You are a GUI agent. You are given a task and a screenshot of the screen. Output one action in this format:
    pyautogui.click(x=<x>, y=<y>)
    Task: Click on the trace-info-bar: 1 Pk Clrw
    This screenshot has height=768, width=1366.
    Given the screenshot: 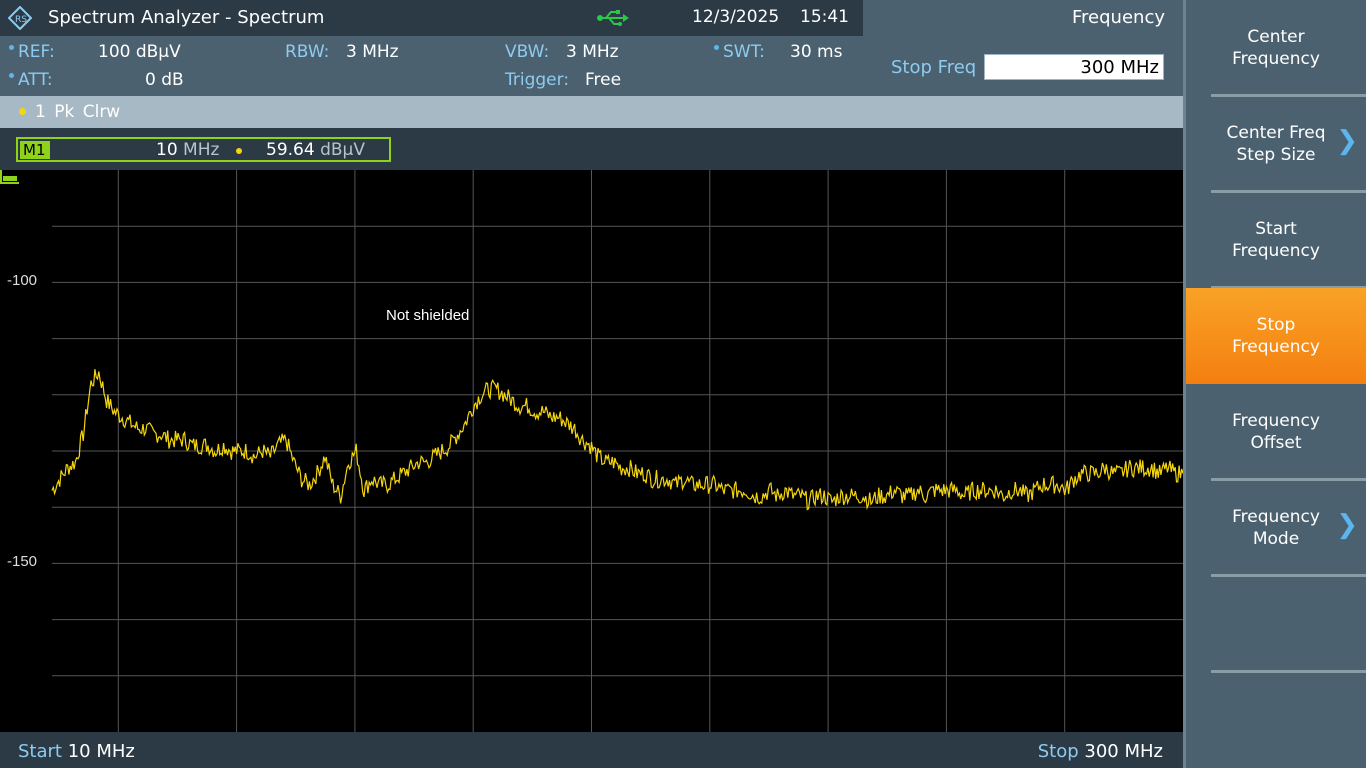 What is the action you would take?
    pyautogui.click(x=591, y=112)
    